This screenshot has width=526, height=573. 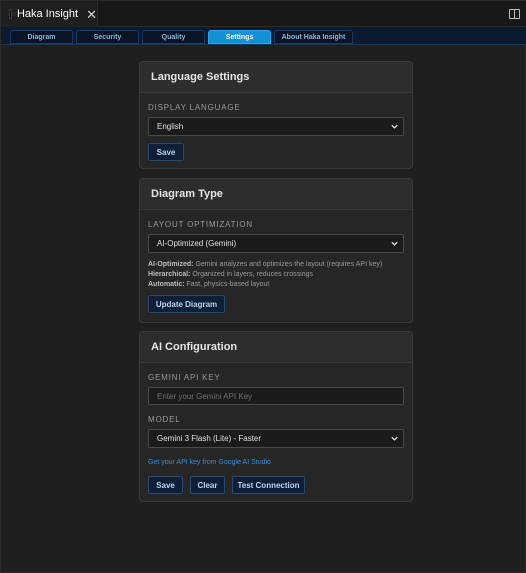 What do you see at coordinates (165, 485) in the screenshot?
I see `ai-save-button: Save` at bounding box center [165, 485].